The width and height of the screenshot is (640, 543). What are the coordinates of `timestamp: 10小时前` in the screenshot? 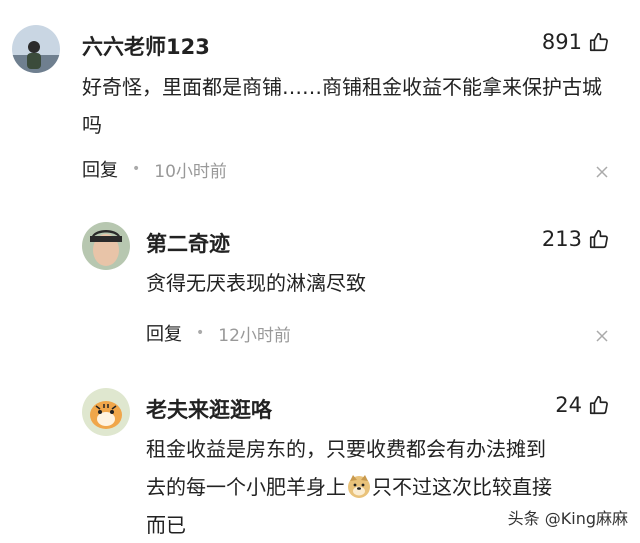 It's located at (190, 171).